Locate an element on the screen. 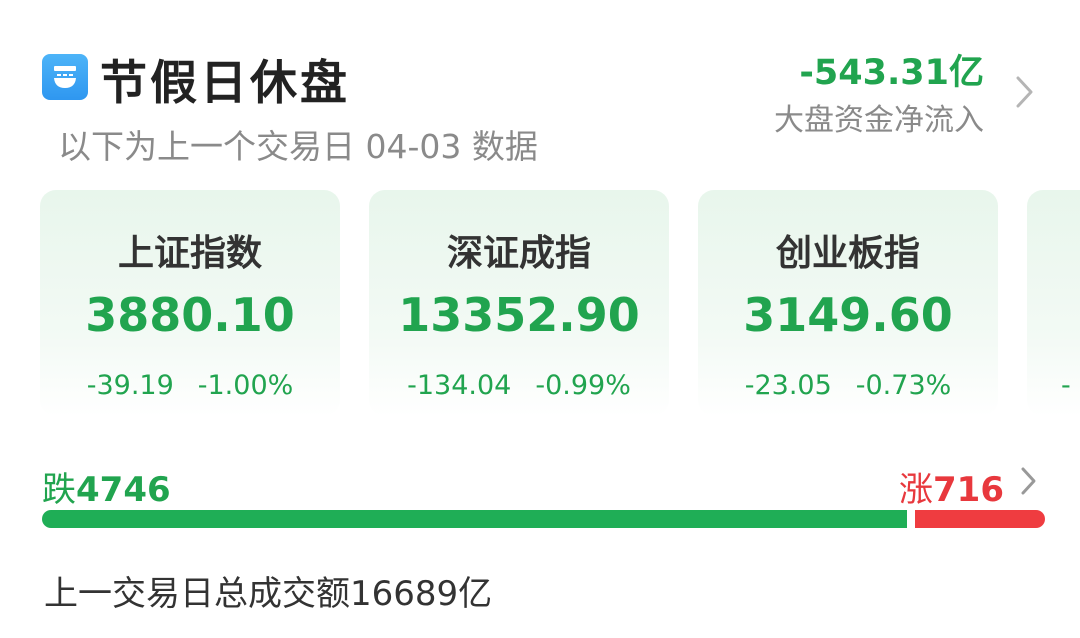 This screenshot has width=1080, height=638. index-change-percent: -1.00% is located at coordinates (245, 385).